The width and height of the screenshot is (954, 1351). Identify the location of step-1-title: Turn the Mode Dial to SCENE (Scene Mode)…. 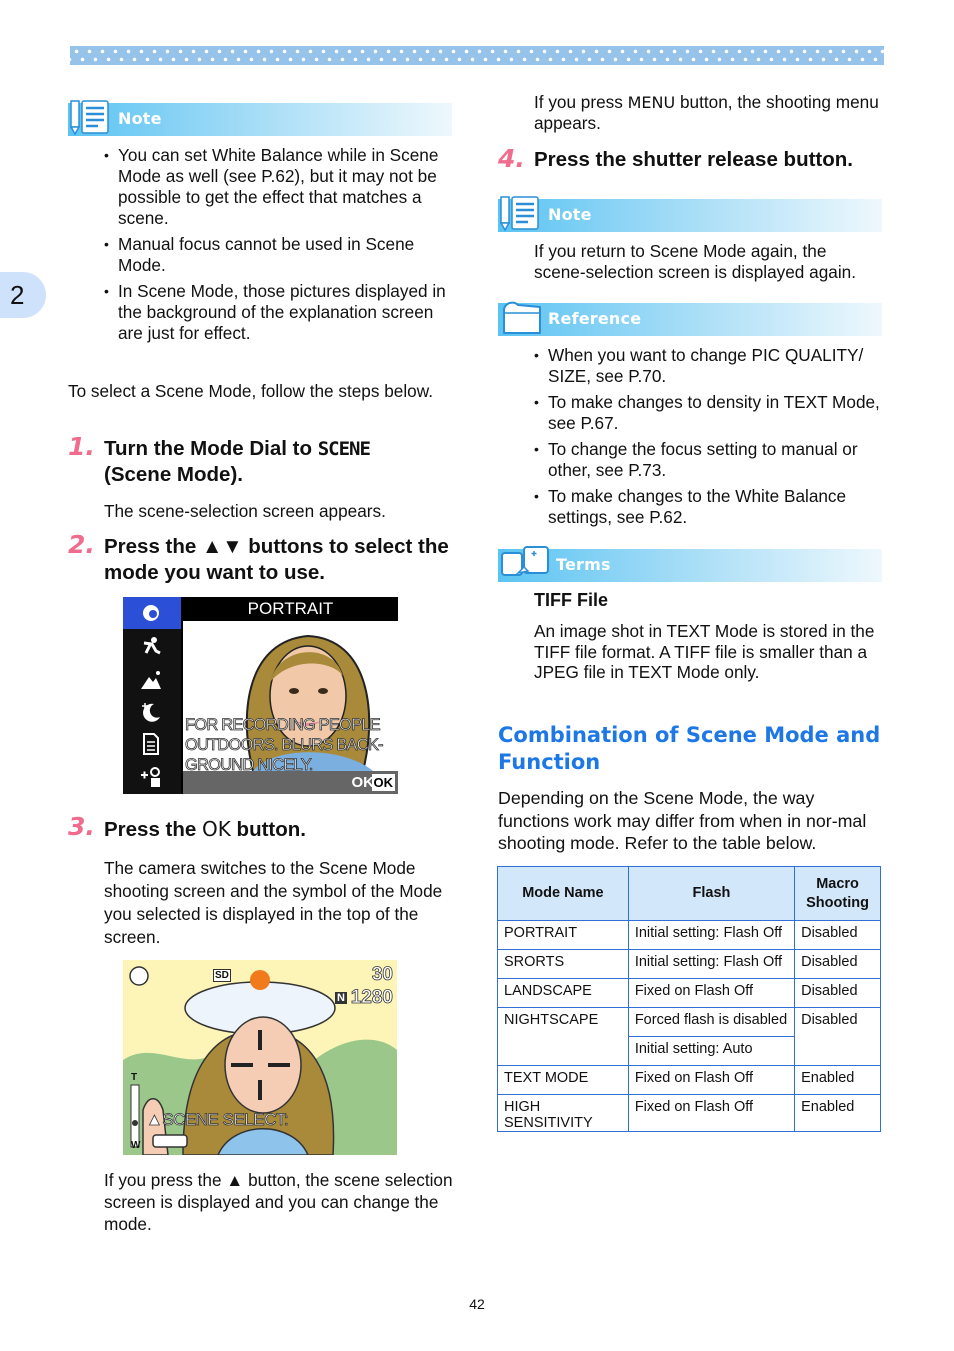
(237, 461).